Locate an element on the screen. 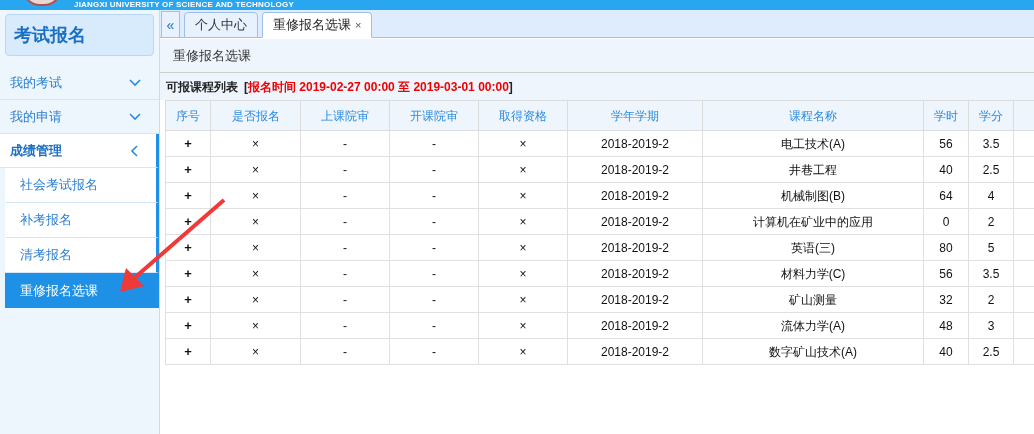 This screenshot has width=1034, height=434. table-cell: 矿山测量 is located at coordinates (813, 299).